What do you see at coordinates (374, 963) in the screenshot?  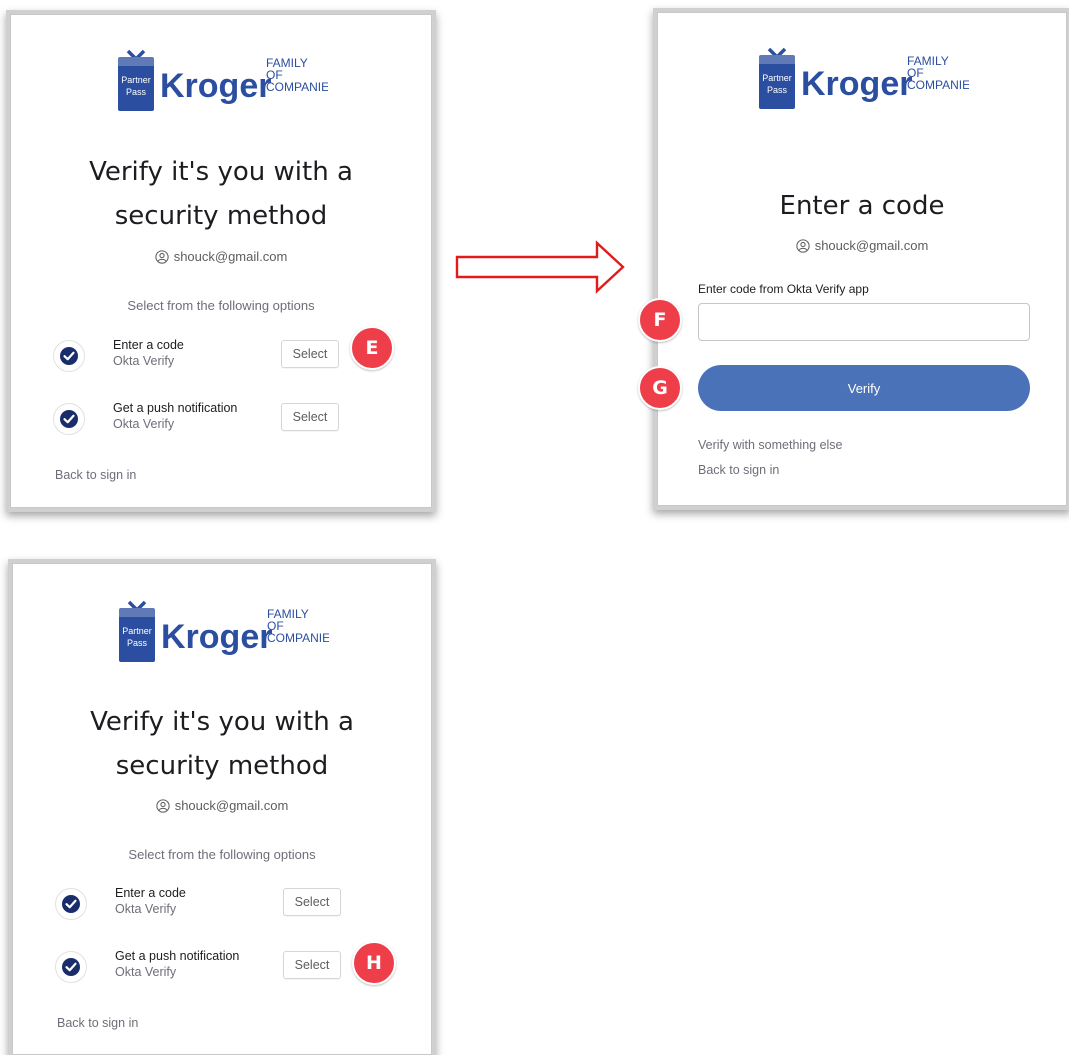 I see `step-badge-h: H` at bounding box center [374, 963].